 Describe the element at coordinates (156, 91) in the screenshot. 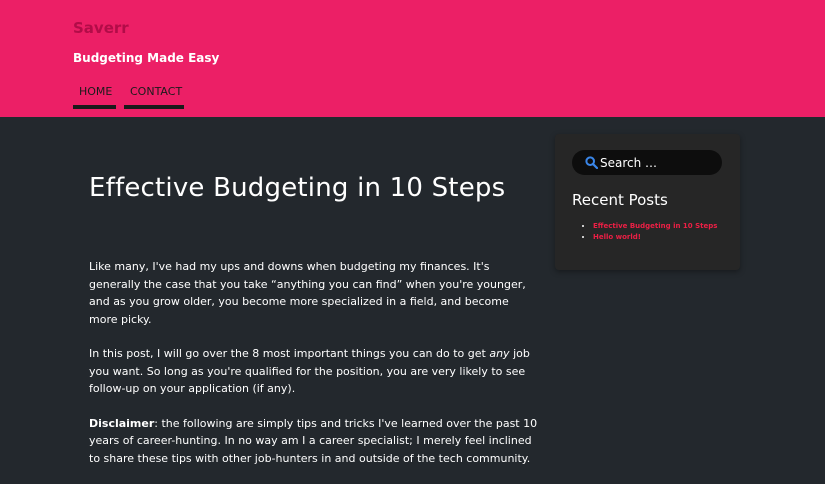

I see `nav-item-contact-label: CONTACT` at that location.